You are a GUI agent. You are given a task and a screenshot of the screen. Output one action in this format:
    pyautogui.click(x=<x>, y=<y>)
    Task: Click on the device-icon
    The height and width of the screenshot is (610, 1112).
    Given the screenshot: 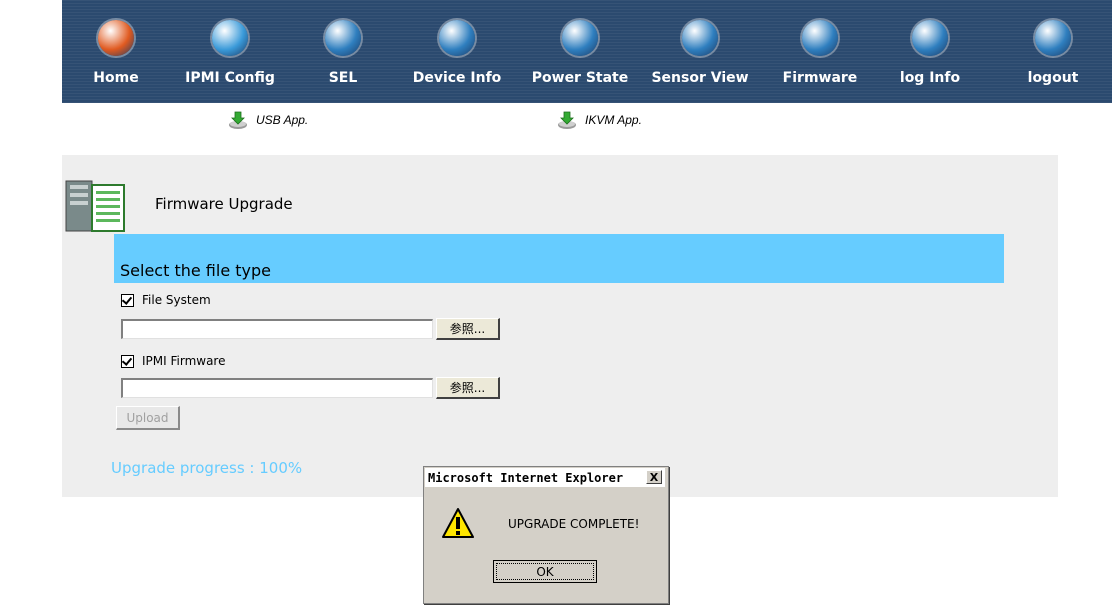 What is the action you would take?
    pyautogui.click(x=457, y=38)
    